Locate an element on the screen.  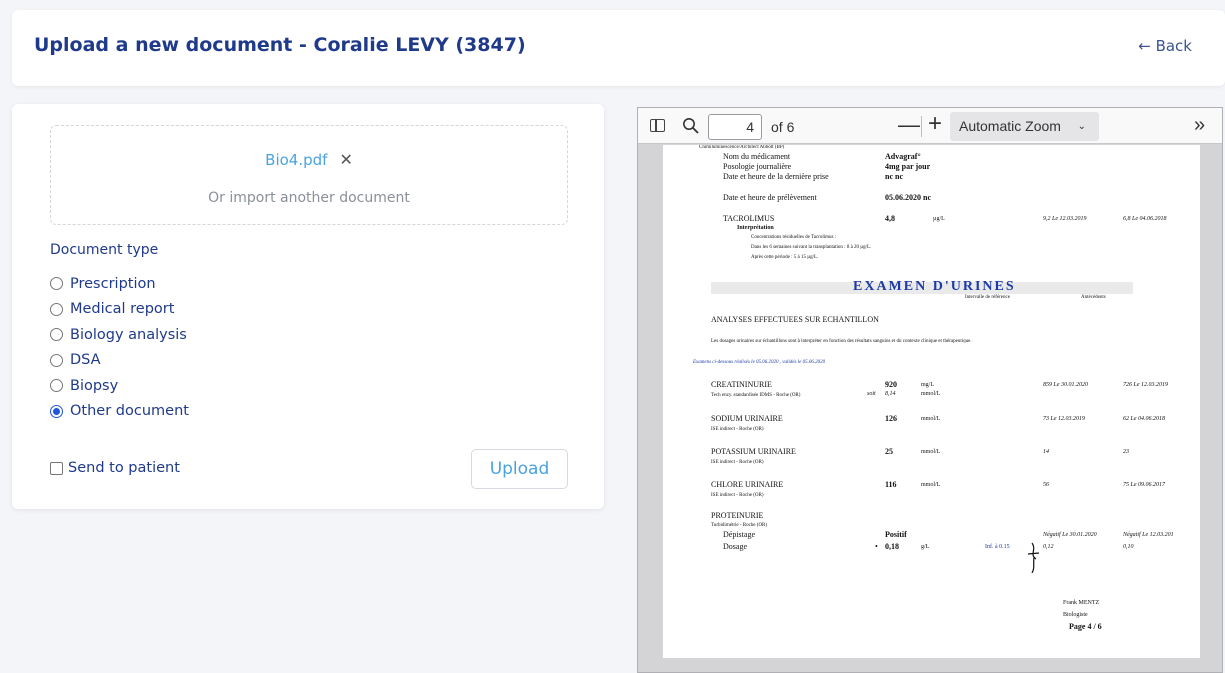
doc-history: Négatif Le 12.03.201 is located at coordinates (1148, 535).